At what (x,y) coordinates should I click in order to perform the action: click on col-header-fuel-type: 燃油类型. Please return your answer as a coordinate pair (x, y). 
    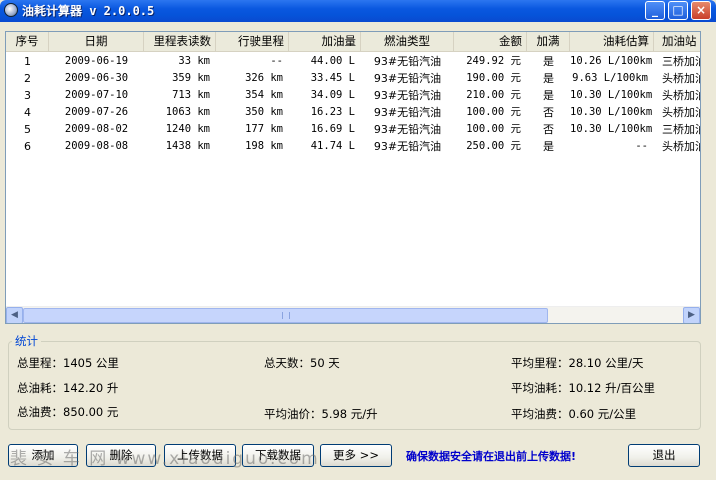
    Looking at the image, I should click on (407, 41).